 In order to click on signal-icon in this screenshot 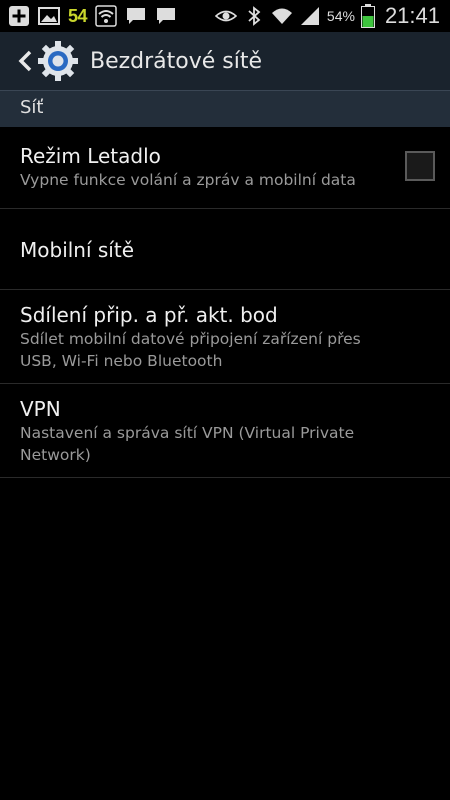, I will do `click(309, 16)`.